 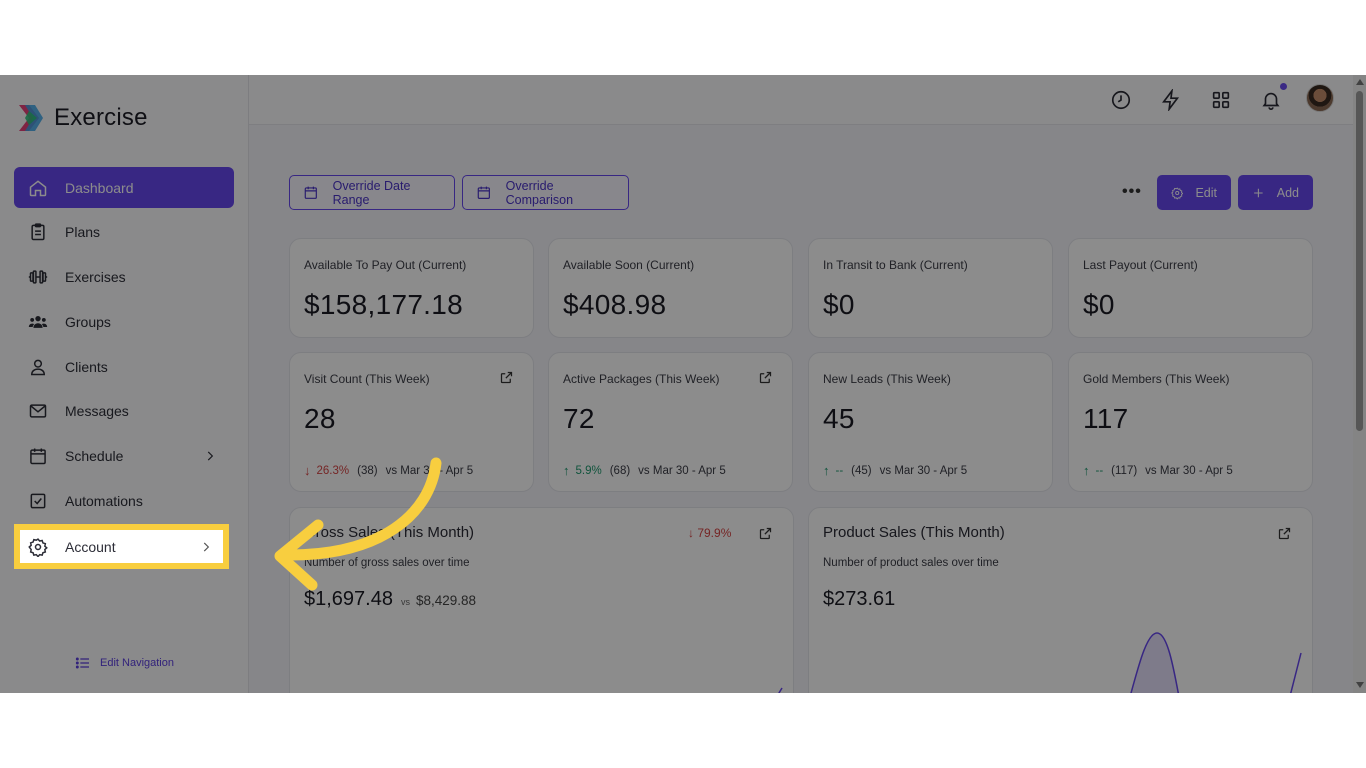 I want to click on sidebar-item-clients: Clients, so click(x=124, y=366).